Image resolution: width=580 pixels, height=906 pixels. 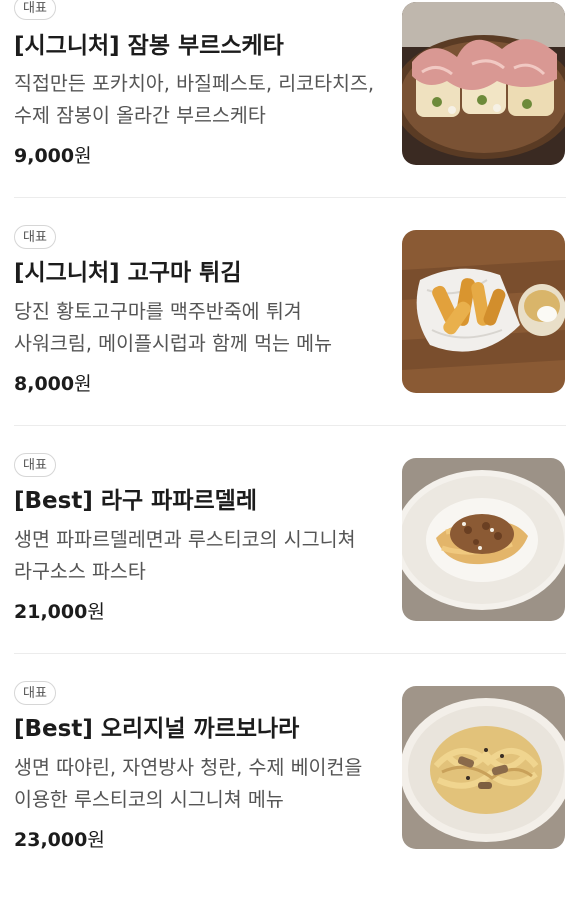 I want to click on sweet-potato-fries-photo, so click(x=483, y=311).